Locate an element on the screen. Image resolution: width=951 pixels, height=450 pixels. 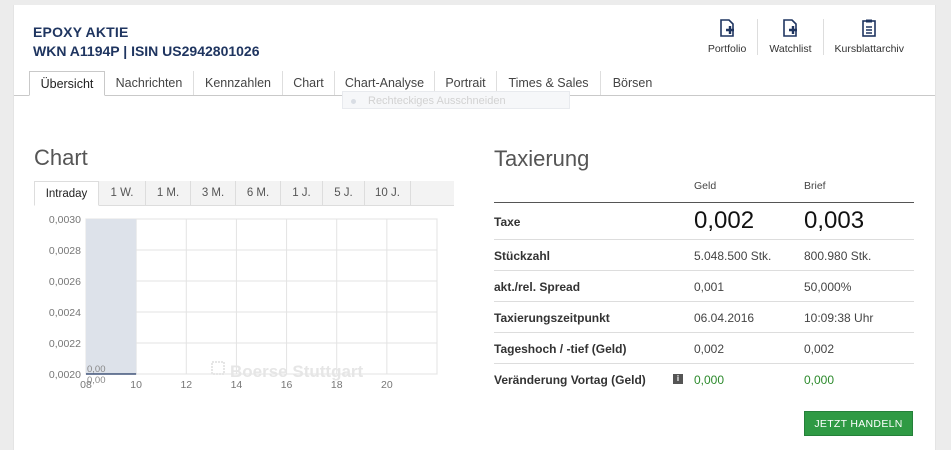
intraday-shaded-area is located at coordinates (111, 296).